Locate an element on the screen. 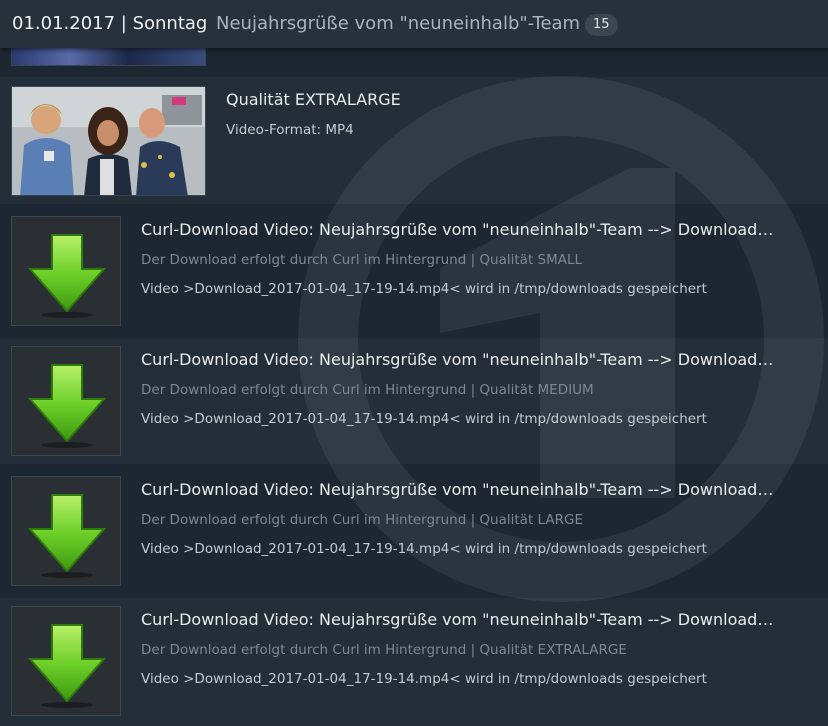 The image size is (828, 726). page-title: Neujahrsgrüße vom "neuneinhalb"-Team is located at coordinates (398, 23).